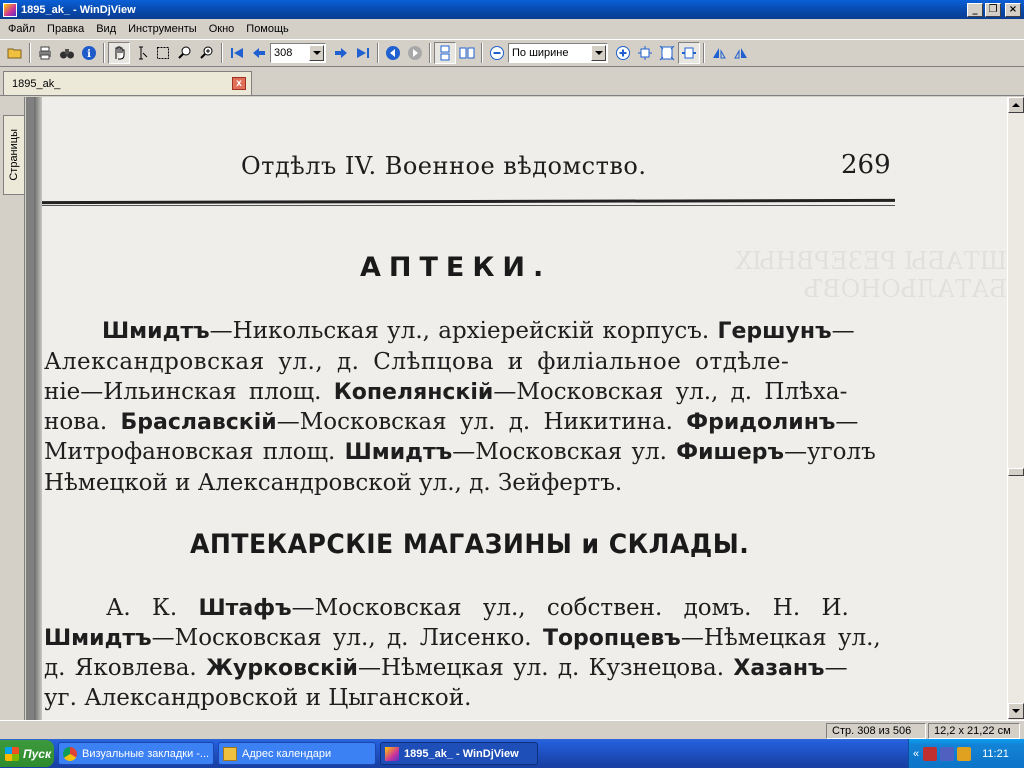 This screenshot has width=1024, height=768. I want to click on name-bold: Торопцевъ, so click(611, 638).